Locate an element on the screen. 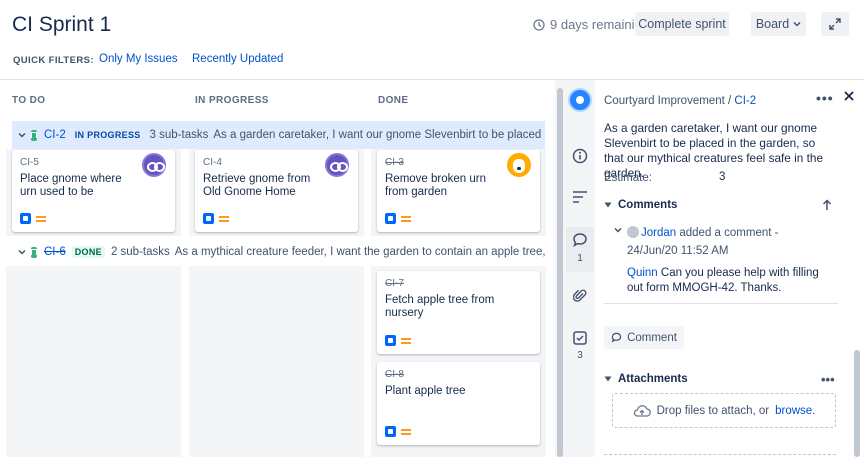  card-summary: Fetch apple tree from nursery is located at coordinates (440, 306).